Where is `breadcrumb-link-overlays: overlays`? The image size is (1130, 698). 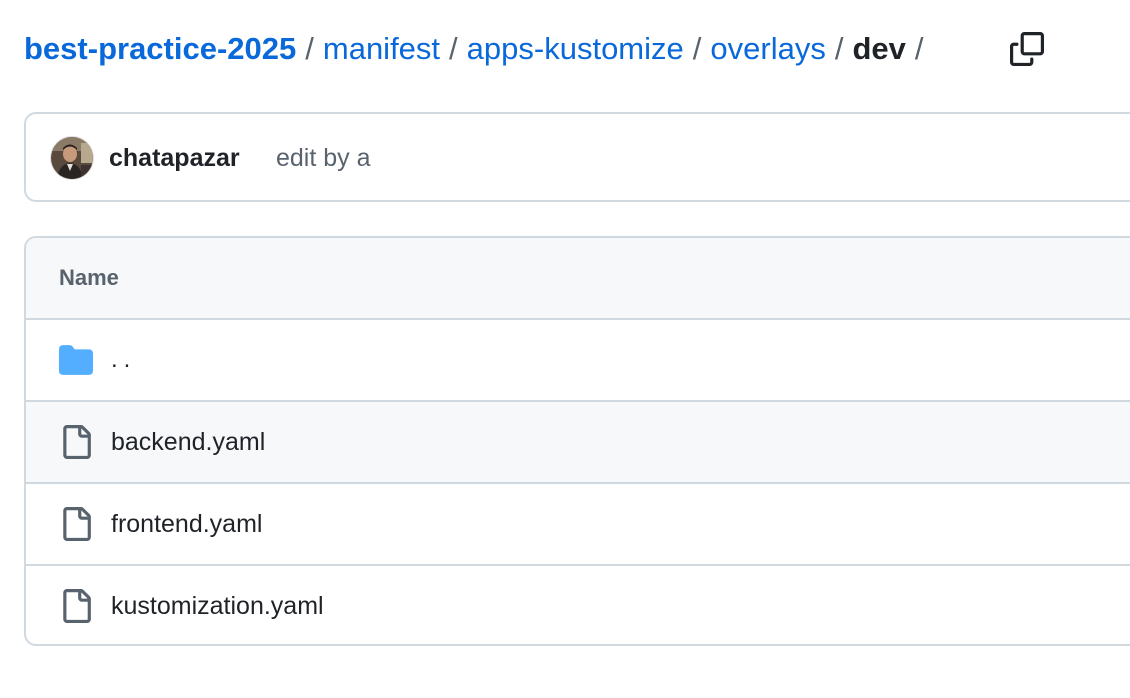
breadcrumb-link-overlays: overlays is located at coordinates (767, 49).